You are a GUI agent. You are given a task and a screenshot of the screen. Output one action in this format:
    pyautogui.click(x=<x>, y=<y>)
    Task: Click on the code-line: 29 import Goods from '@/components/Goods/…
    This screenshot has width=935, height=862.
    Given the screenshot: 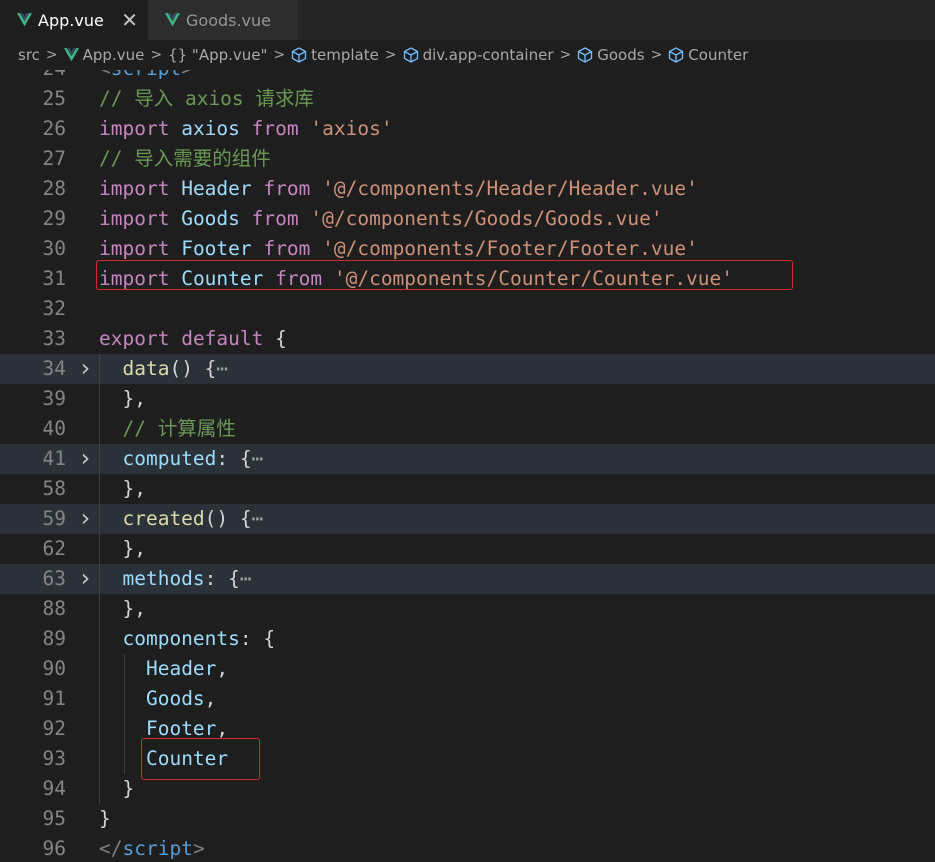 What is the action you would take?
    pyautogui.click(x=467, y=219)
    